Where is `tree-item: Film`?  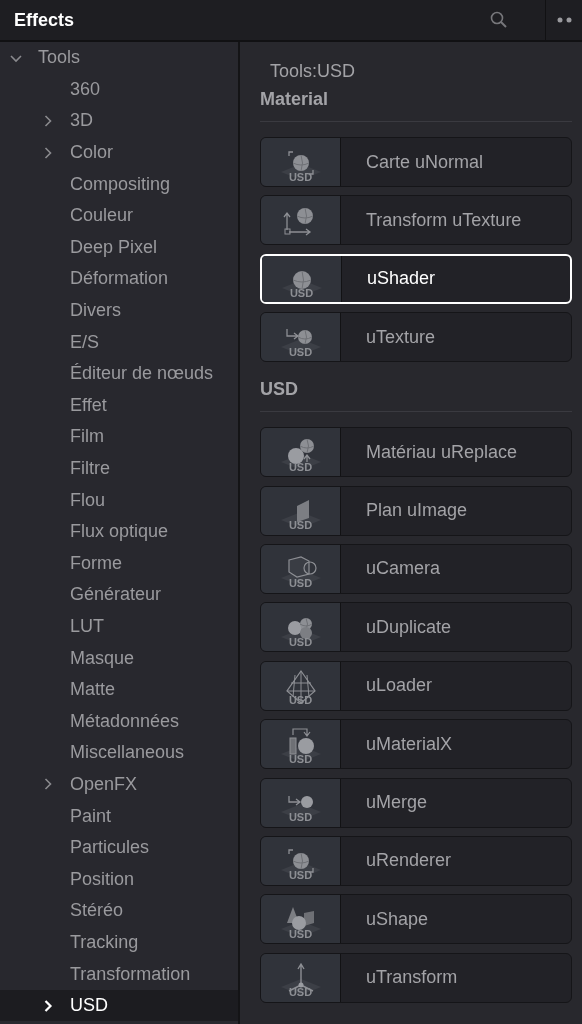 tree-item: Film is located at coordinates (119, 437).